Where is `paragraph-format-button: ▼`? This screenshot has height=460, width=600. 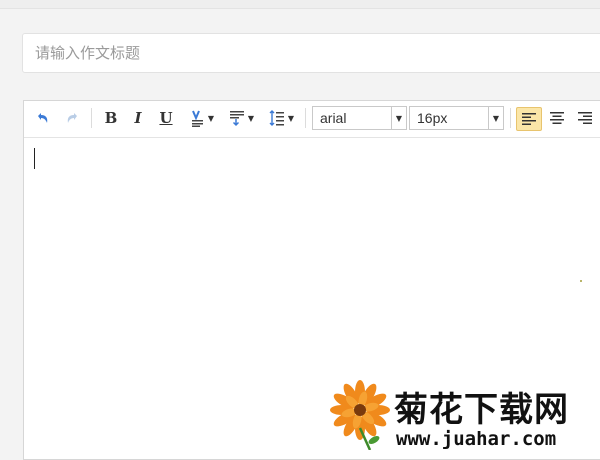
paragraph-format-button: ▼ is located at coordinates (241, 118).